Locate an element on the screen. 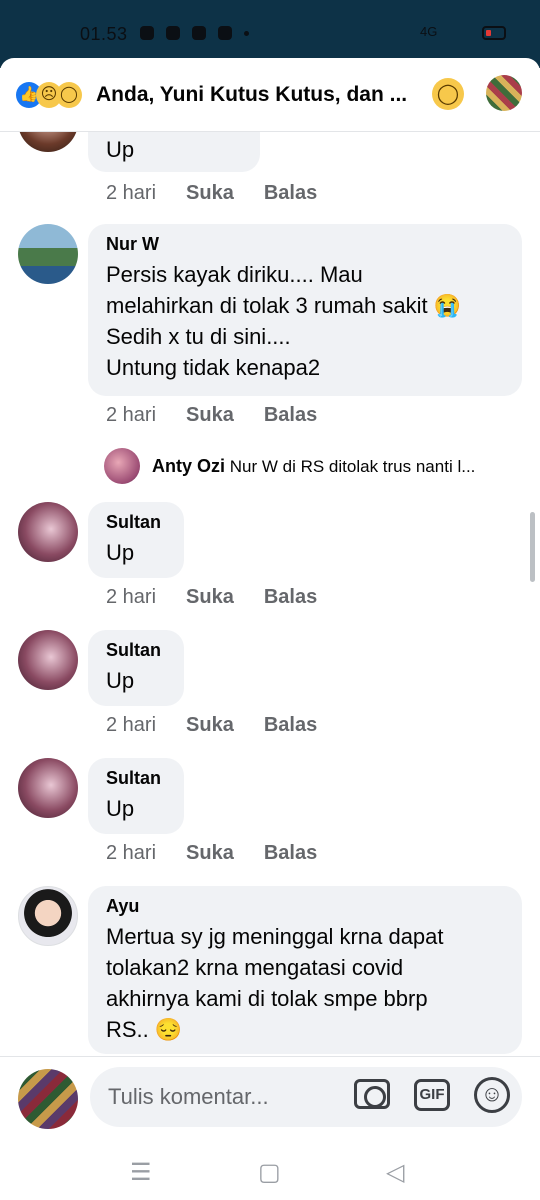 The image size is (540, 1200). recent-apps-icon: ☰ is located at coordinates (141, 1172).